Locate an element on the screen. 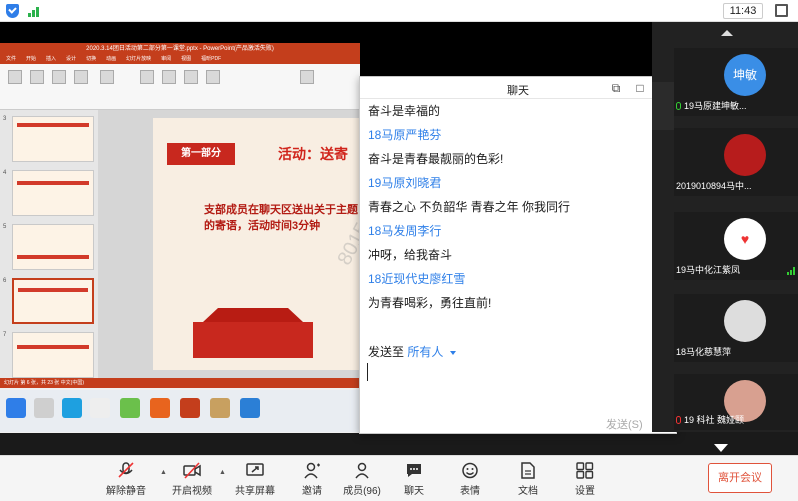  participant-name: 19 科社 魏娅颐 is located at coordinates (714, 420).